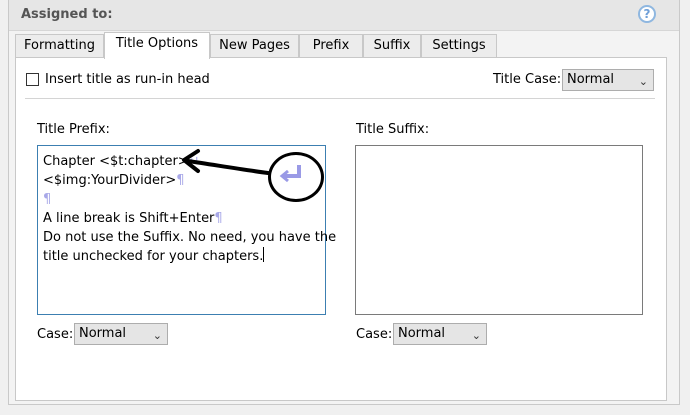 Image resolution: width=690 pixels, height=415 pixels. I want to click on tab-title-options: Title Options, so click(157, 45).